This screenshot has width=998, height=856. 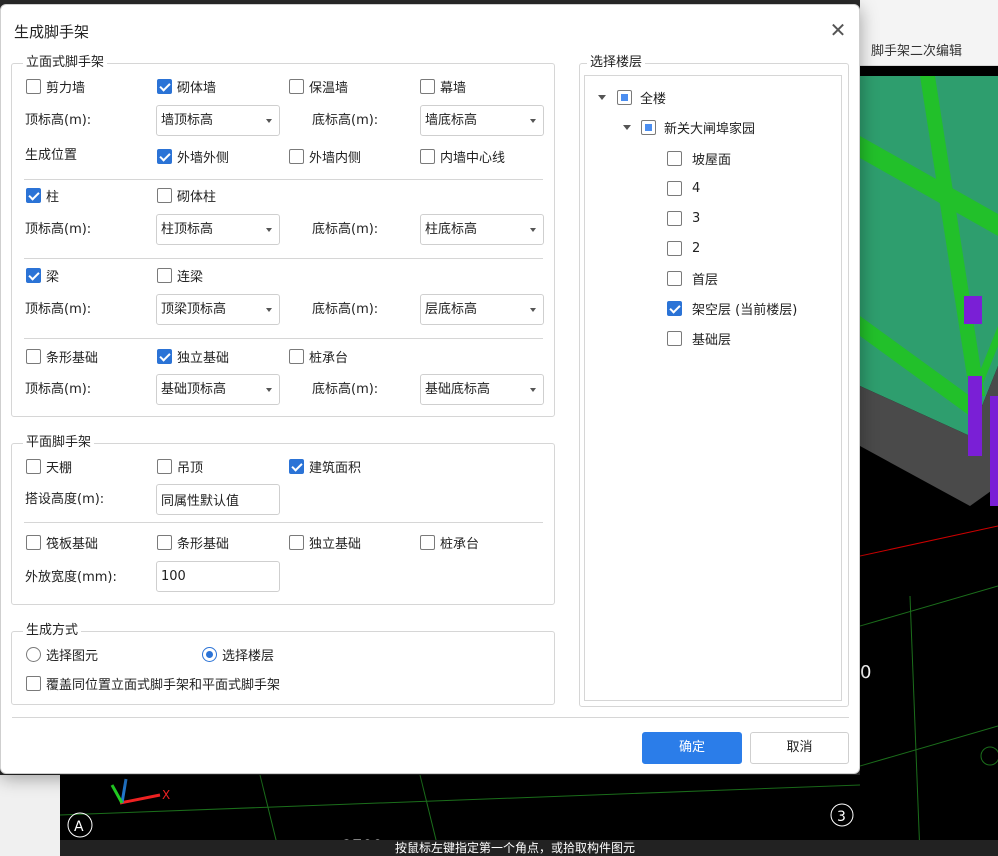 What do you see at coordinates (193, 356) in the screenshot?
I see `isolated-foundation-checkbox: 独立基础` at bounding box center [193, 356].